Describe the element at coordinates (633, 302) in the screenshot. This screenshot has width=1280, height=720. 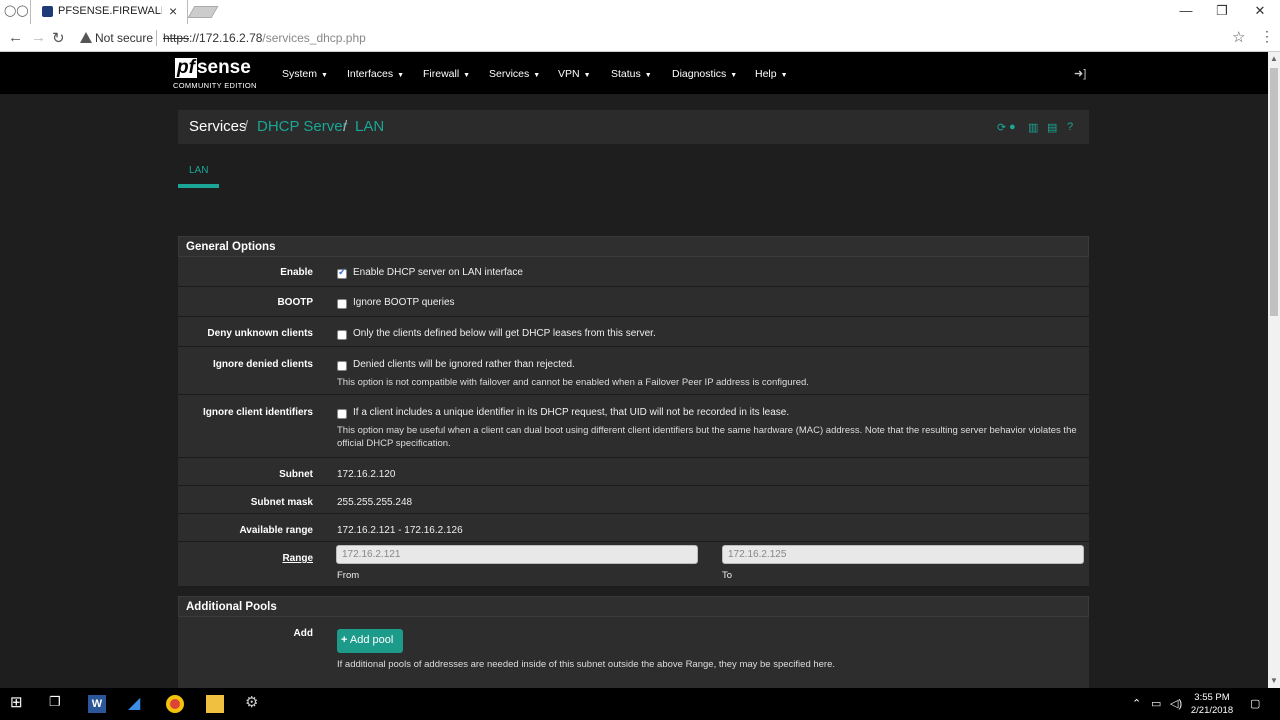
I see `bootp-row: BOOTP Ignore BOOTP queries` at that location.